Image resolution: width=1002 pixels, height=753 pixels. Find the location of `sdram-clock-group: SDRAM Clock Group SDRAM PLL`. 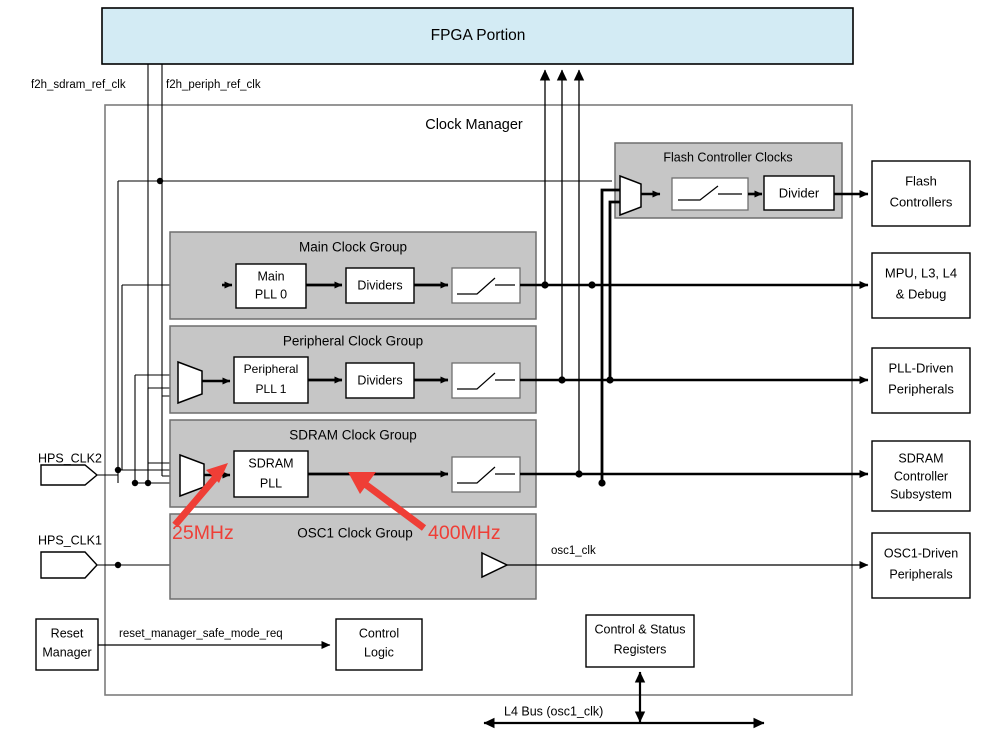

sdram-clock-group: SDRAM Clock Group SDRAM PLL is located at coordinates (353, 463).